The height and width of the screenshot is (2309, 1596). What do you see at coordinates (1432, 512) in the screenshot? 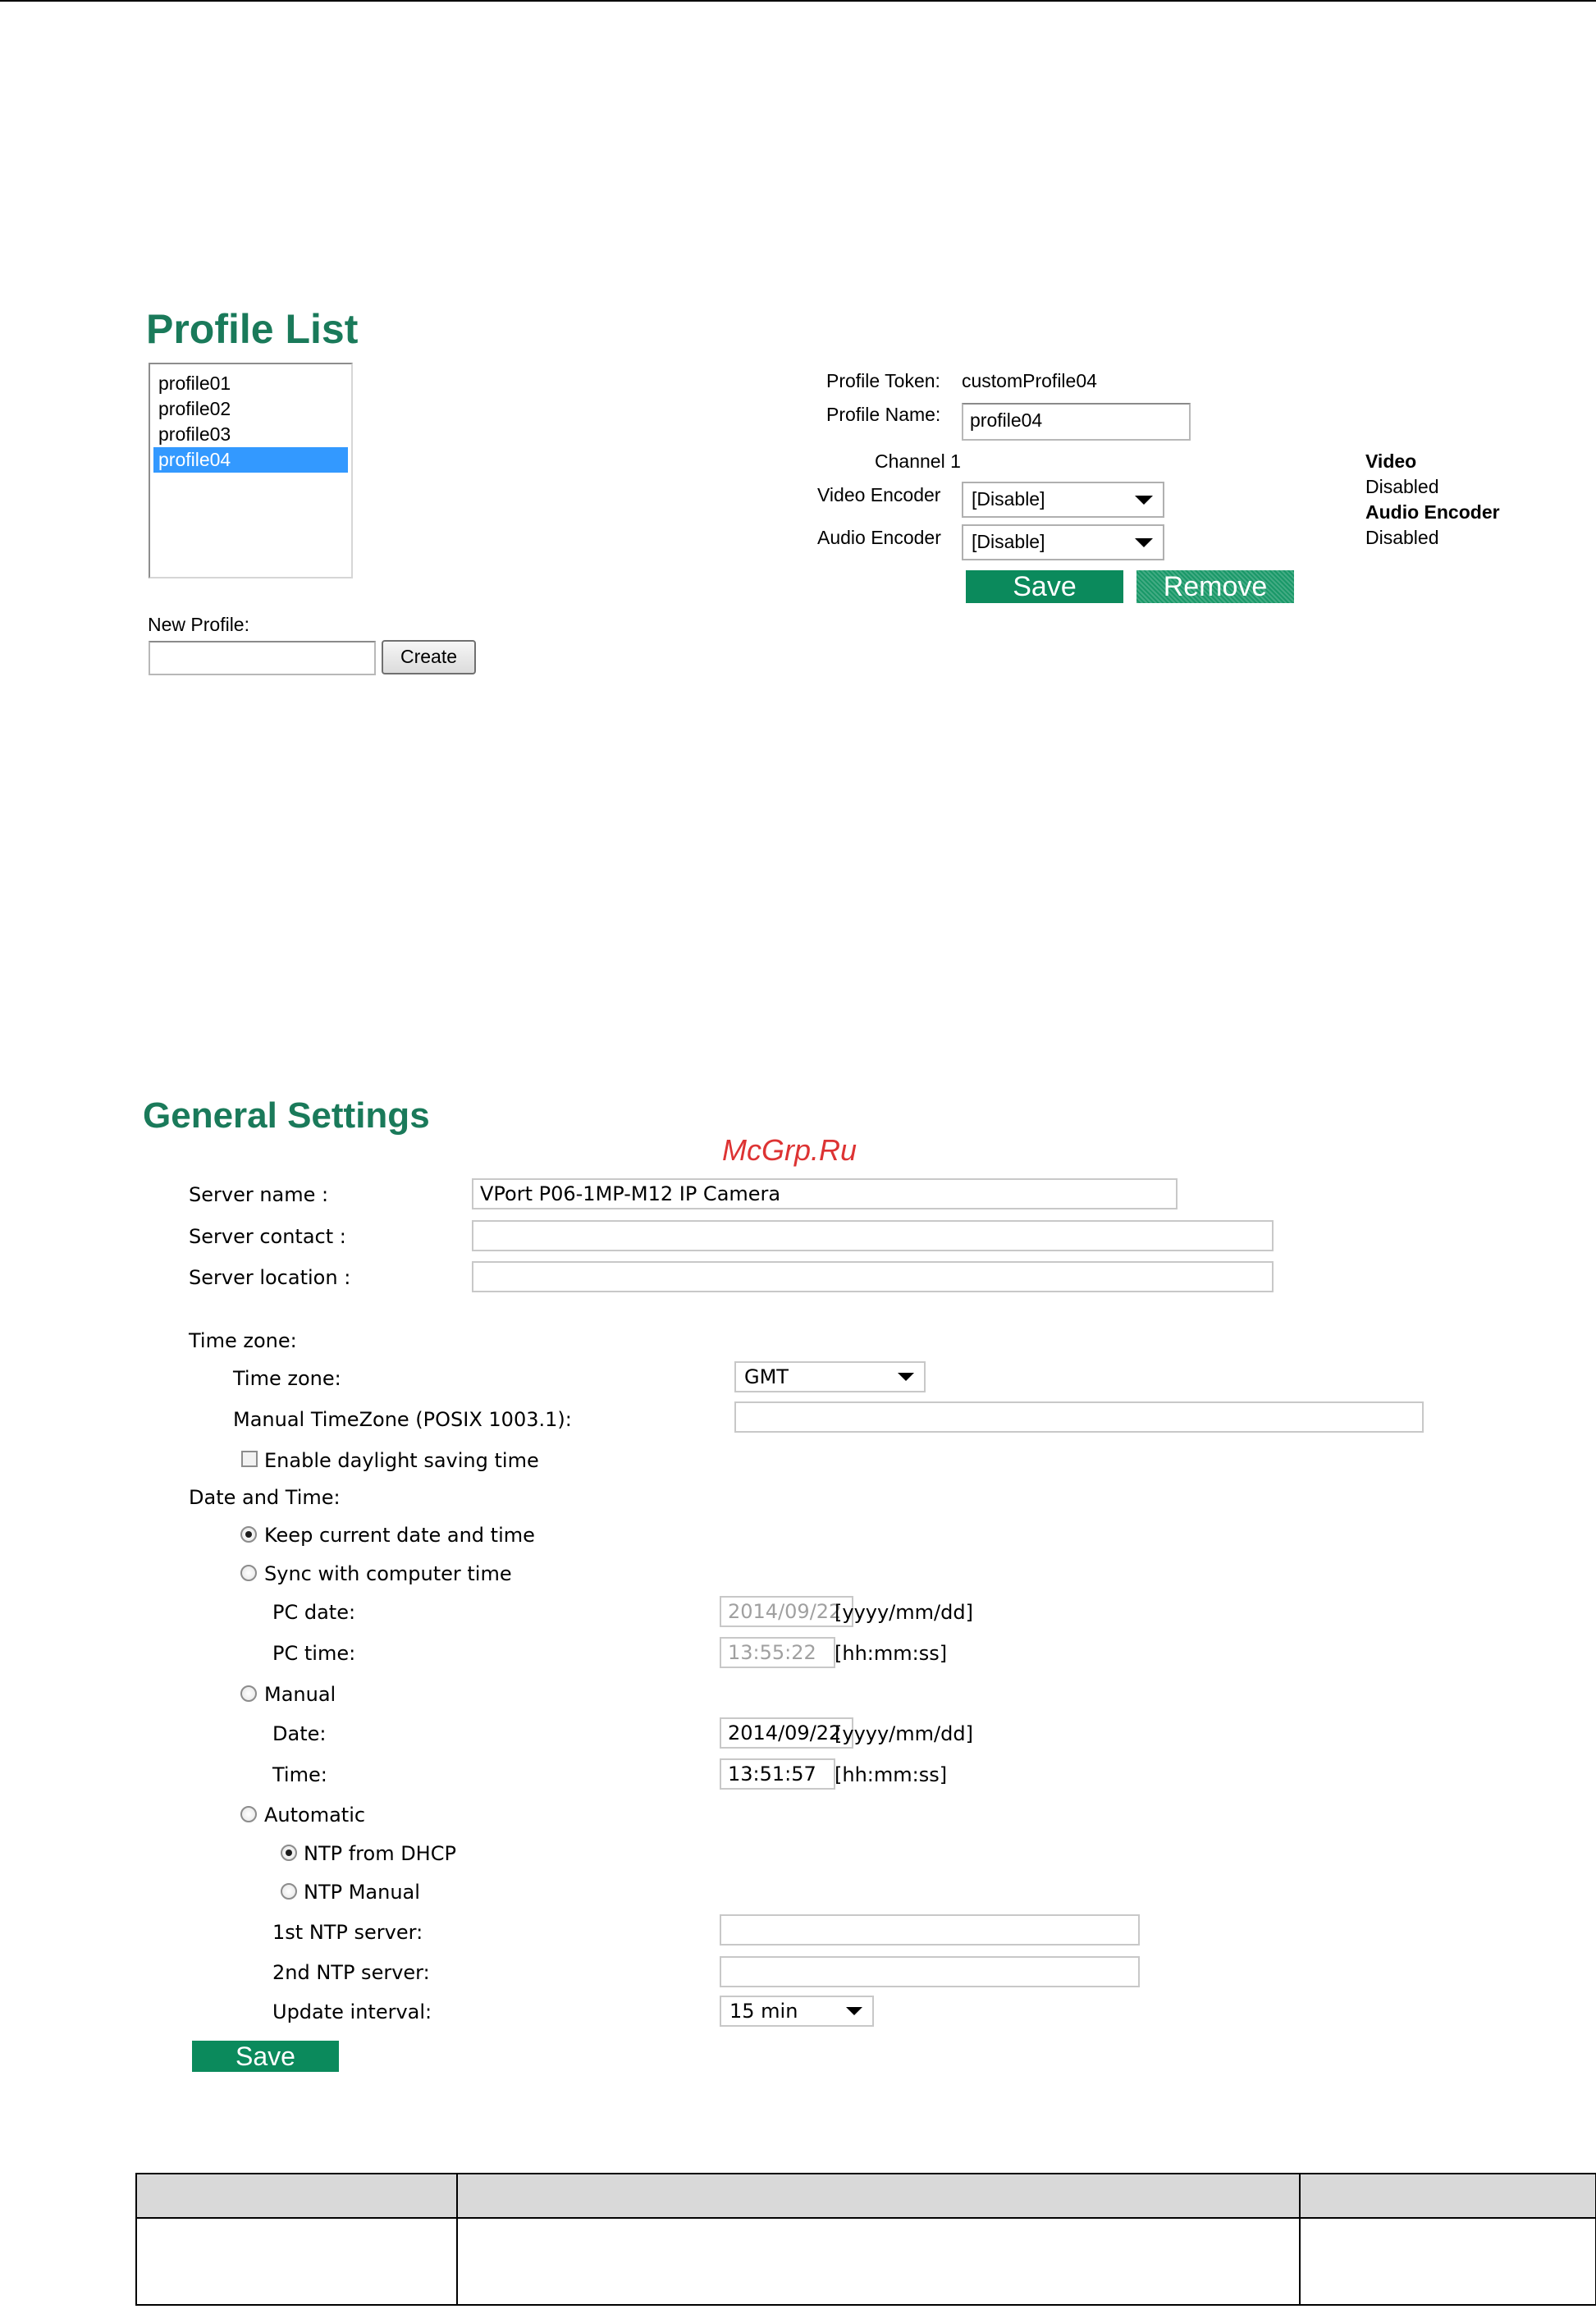
I see `audio-summary-heading: Audio Encoder` at bounding box center [1432, 512].